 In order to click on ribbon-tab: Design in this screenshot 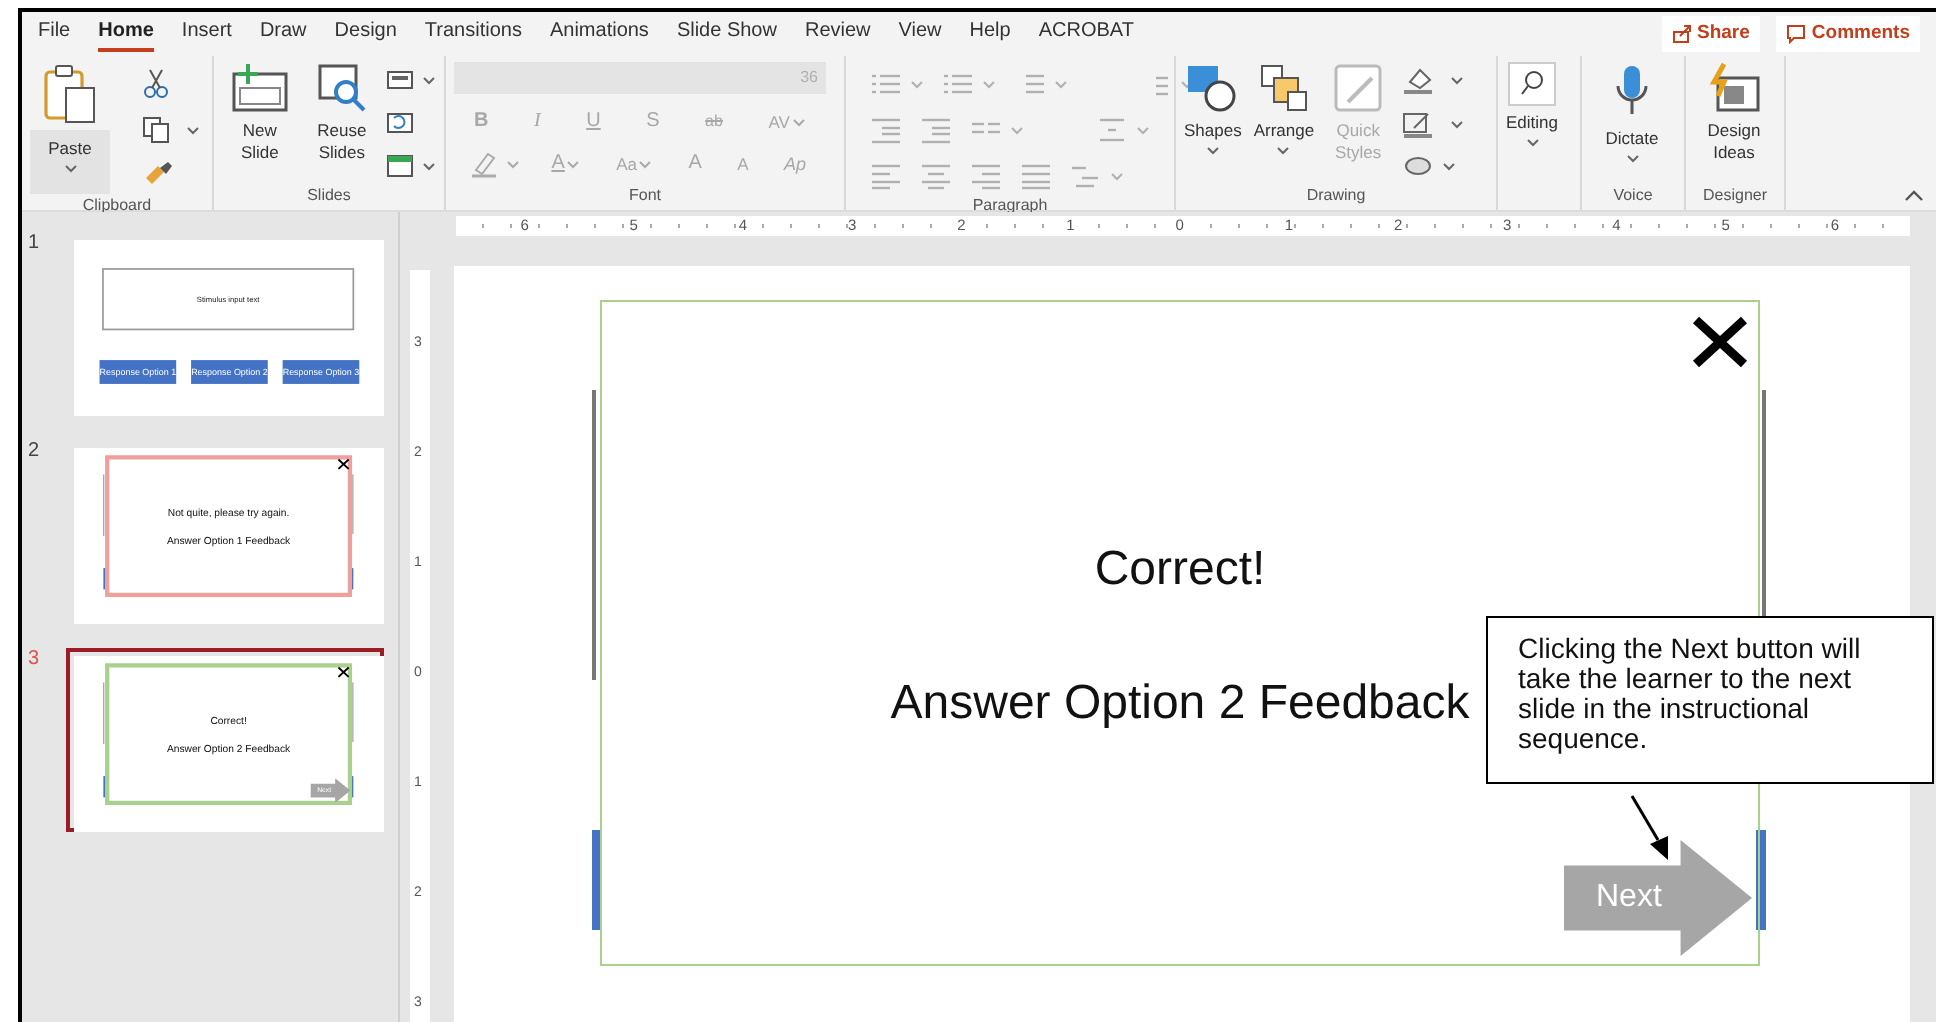, I will do `click(365, 34)`.